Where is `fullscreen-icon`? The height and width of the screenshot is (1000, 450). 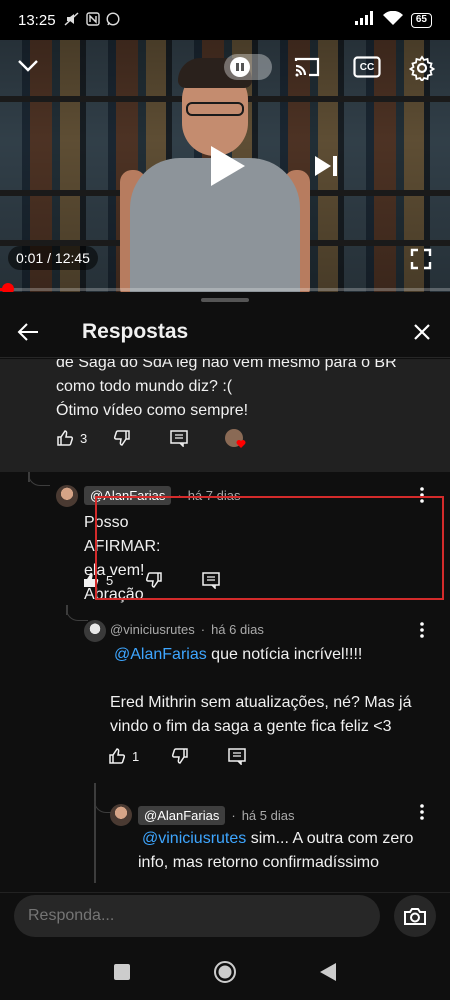 fullscreen-icon is located at coordinates (421, 259).